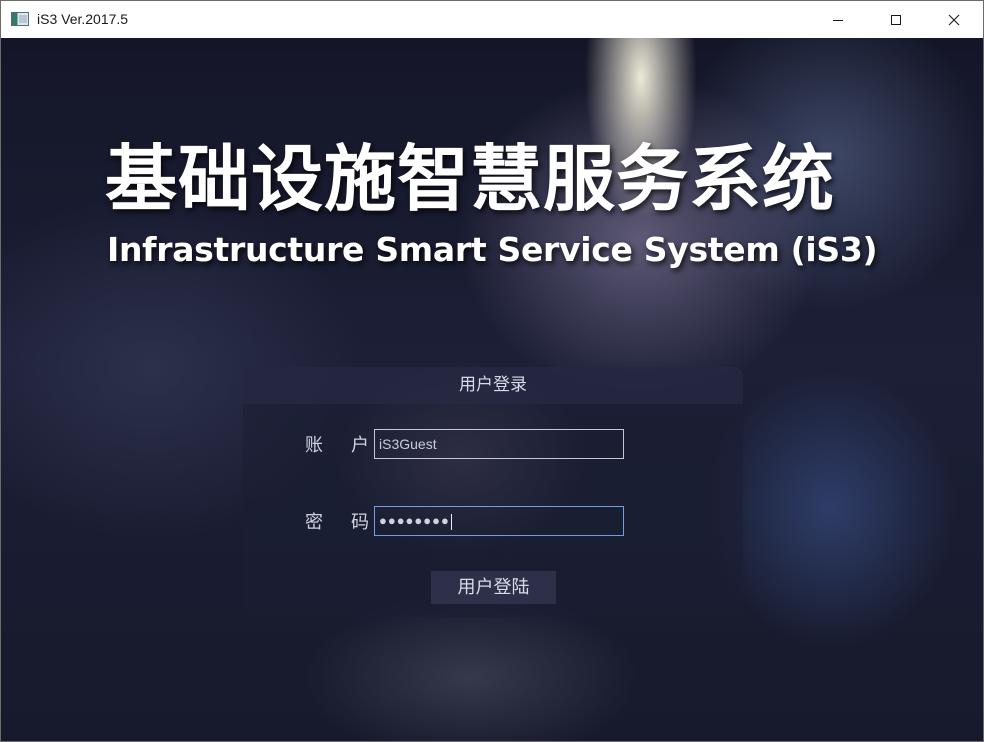  What do you see at coordinates (499, 521) in the screenshot?
I see `password-input: ●●●●●●●●` at bounding box center [499, 521].